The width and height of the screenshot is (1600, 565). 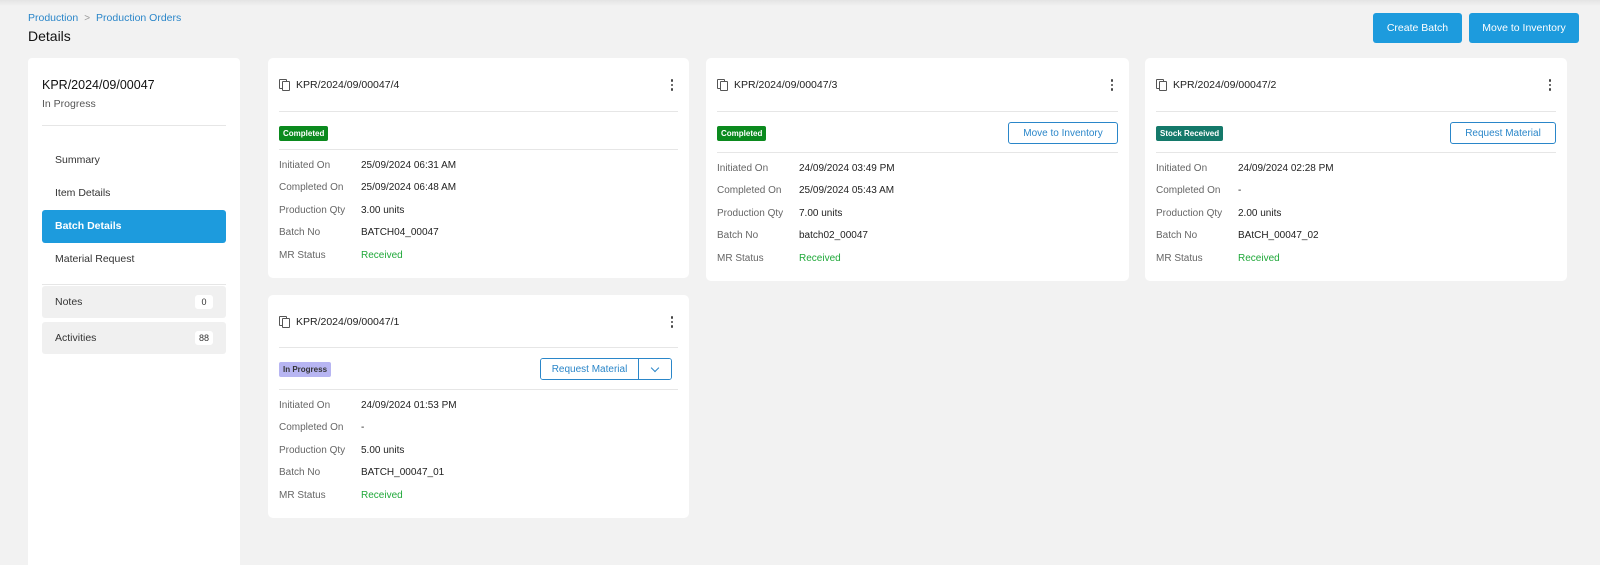 I want to click on sidebar-item-notes: Notes 0, so click(x=134, y=302).